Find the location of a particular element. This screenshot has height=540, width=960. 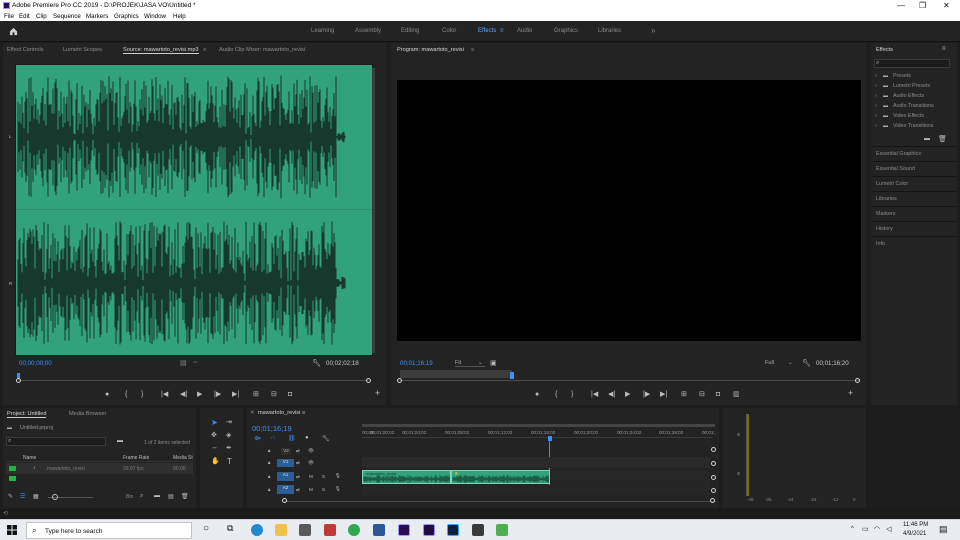

program-mark-in-icon: { is located at coordinates (556, 394).